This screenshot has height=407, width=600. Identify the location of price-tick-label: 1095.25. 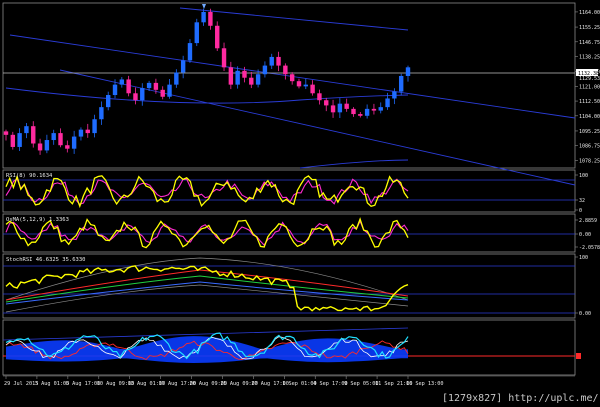
(589, 132).